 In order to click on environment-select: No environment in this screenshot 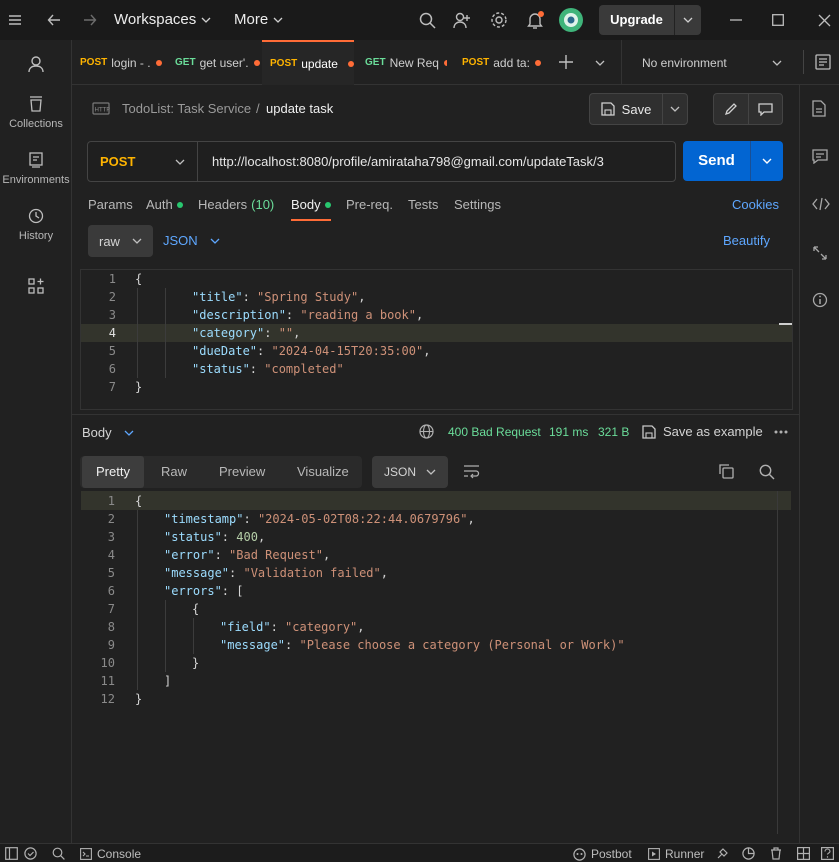, I will do `click(712, 62)`.